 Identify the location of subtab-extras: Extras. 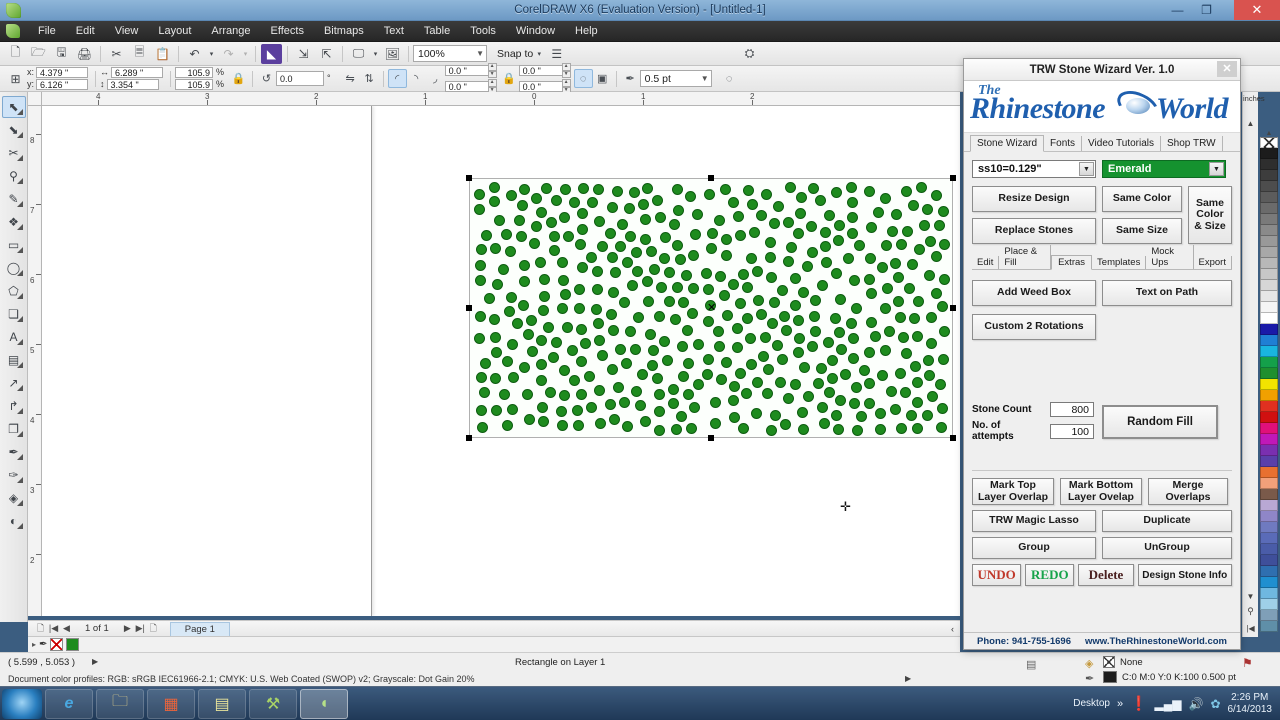
(1072, 262).